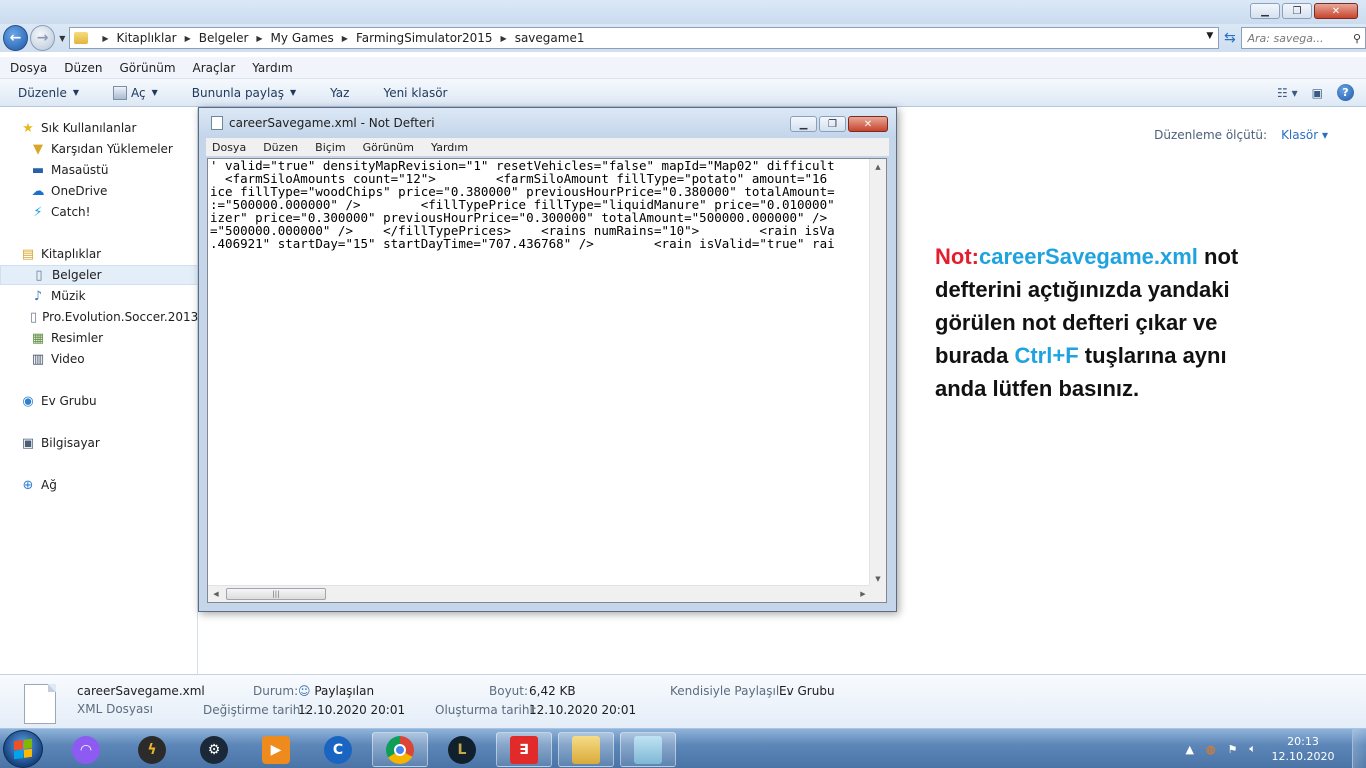 Image resolution: width=1366 pixels, height=768 pixels. Describe the element at coordinates (216, 594) in the screenshot. I see `scroll-left-icon: ◀` at that location.